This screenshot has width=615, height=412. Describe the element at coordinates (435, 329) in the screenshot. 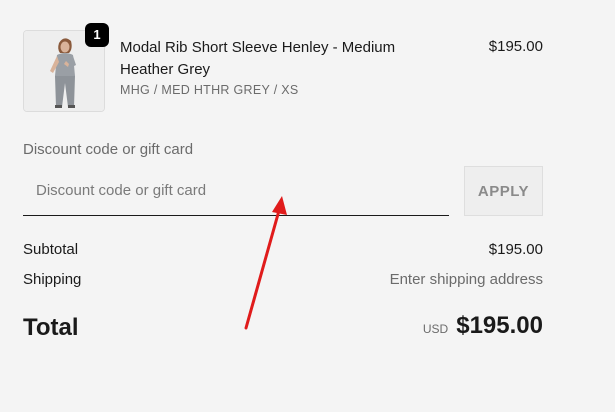

I see `total-currency: USD` at that location.